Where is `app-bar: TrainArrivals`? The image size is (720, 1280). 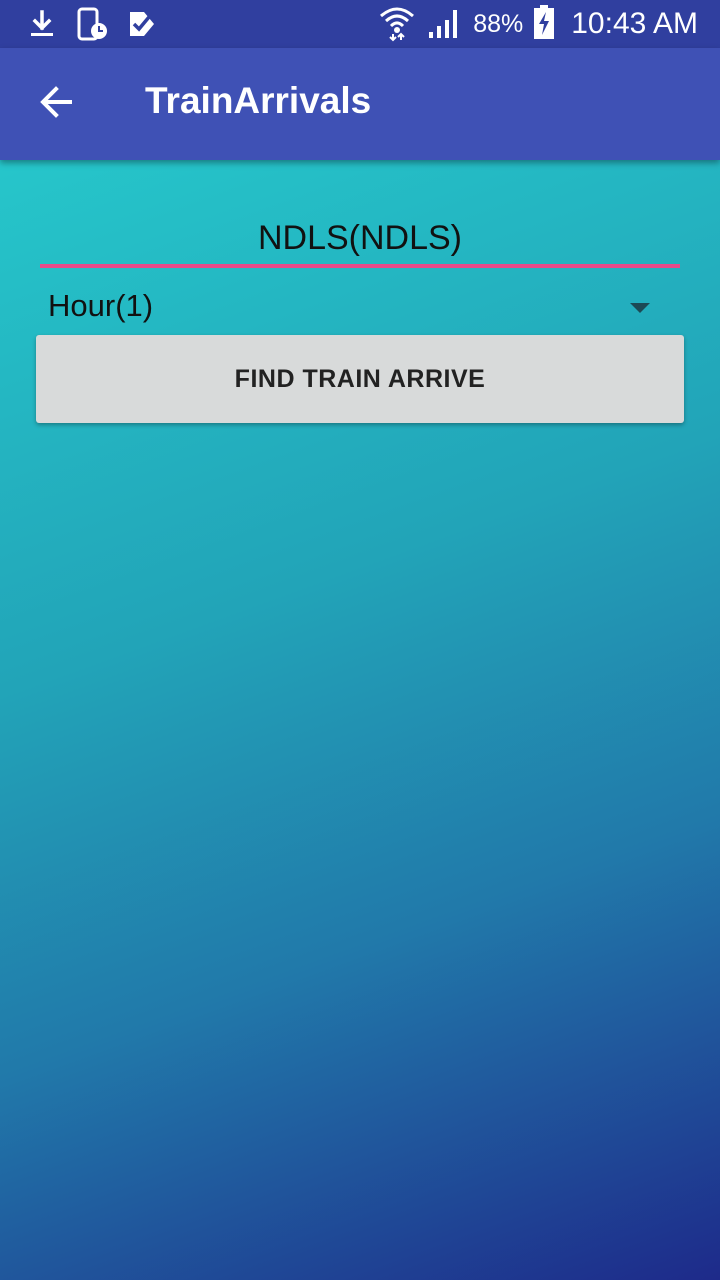
app-bar: TrainArrivals is located at coordinates (360, 104).